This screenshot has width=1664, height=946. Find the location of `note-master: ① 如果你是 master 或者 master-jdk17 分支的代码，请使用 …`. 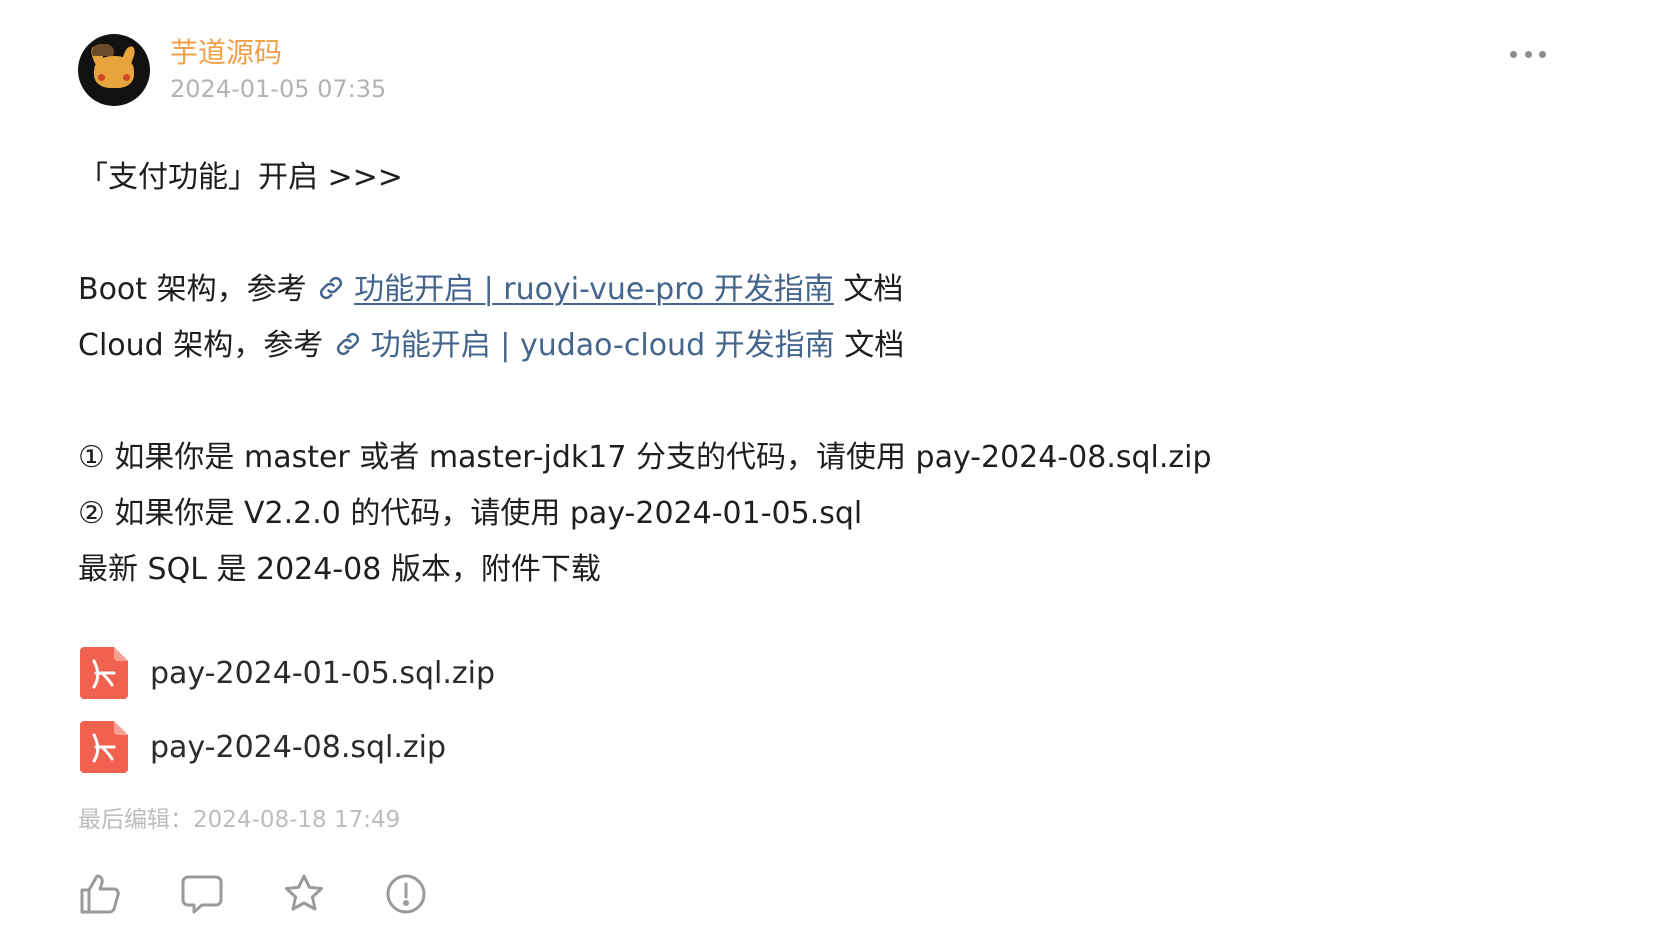

note-master: ① 如果你是 master 或者 master-jdk17 分支的代码，请使用 … is located at coordinates (645, 457).